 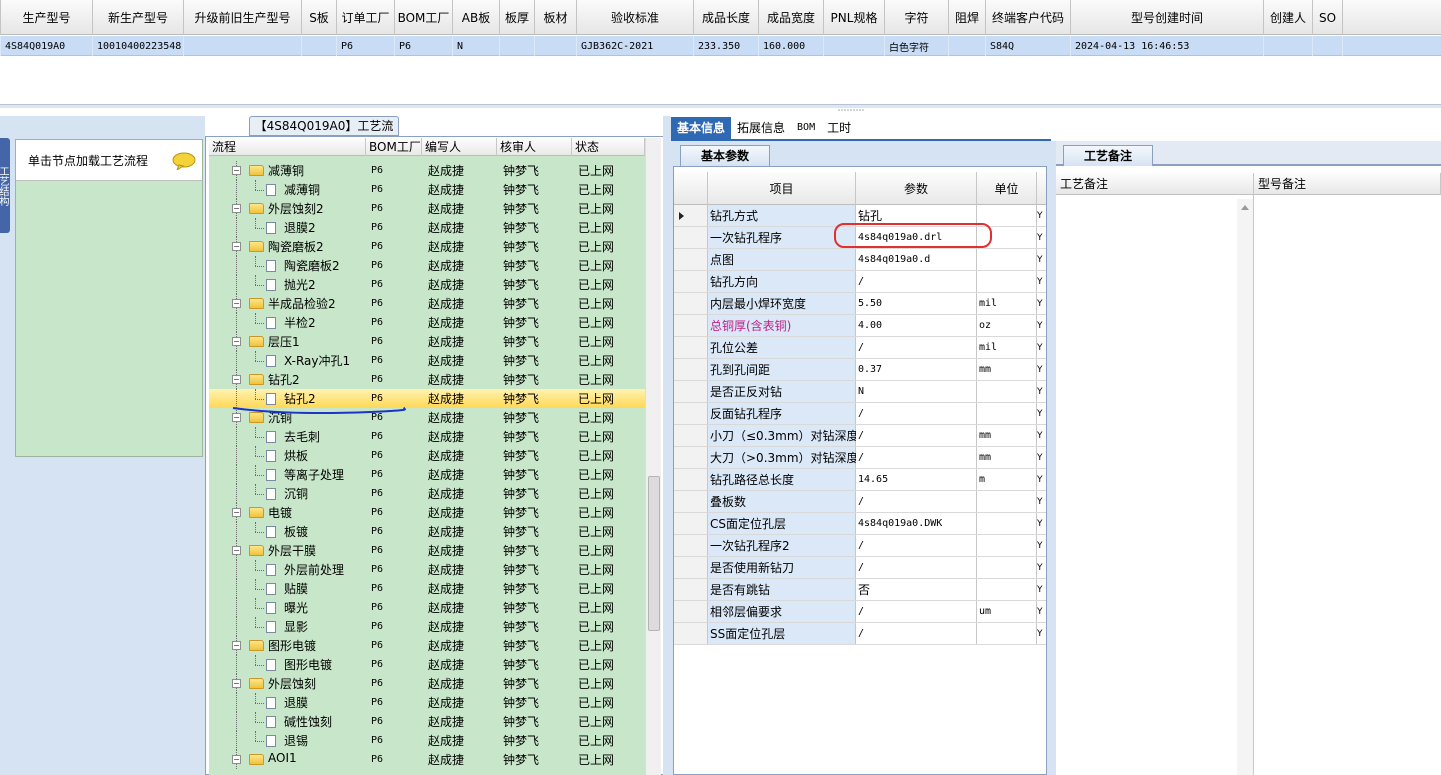 I want to click on column-header: 新生产型号, so click(x=138, y=17).